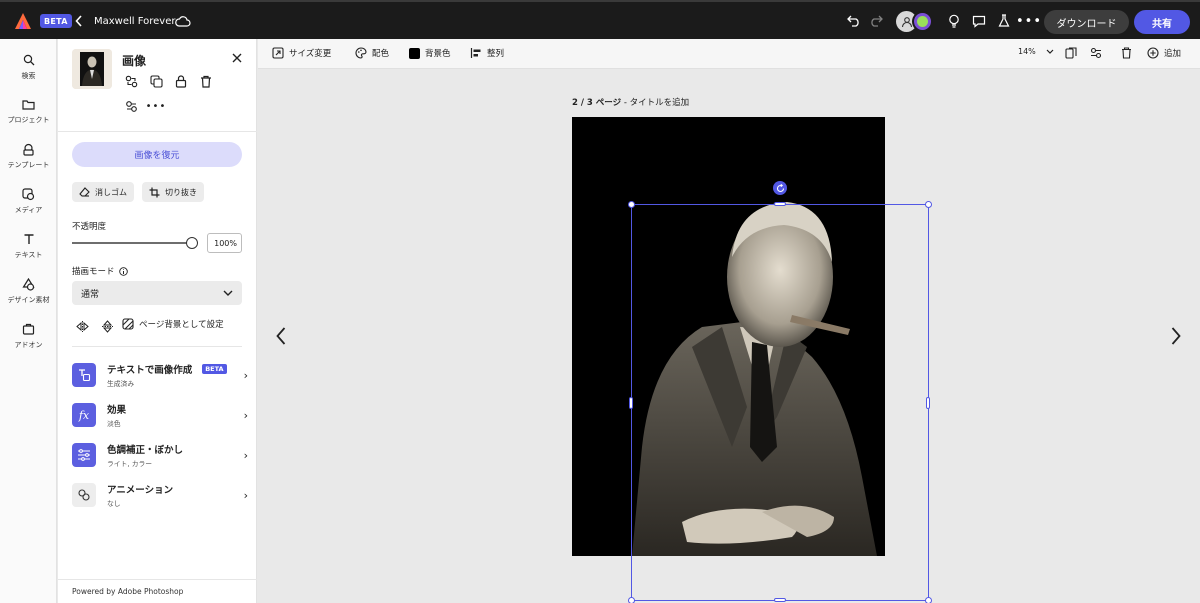 The height and width of the screenshot is (603, 1200). I want to click on redo-icon, so click(876, 21).